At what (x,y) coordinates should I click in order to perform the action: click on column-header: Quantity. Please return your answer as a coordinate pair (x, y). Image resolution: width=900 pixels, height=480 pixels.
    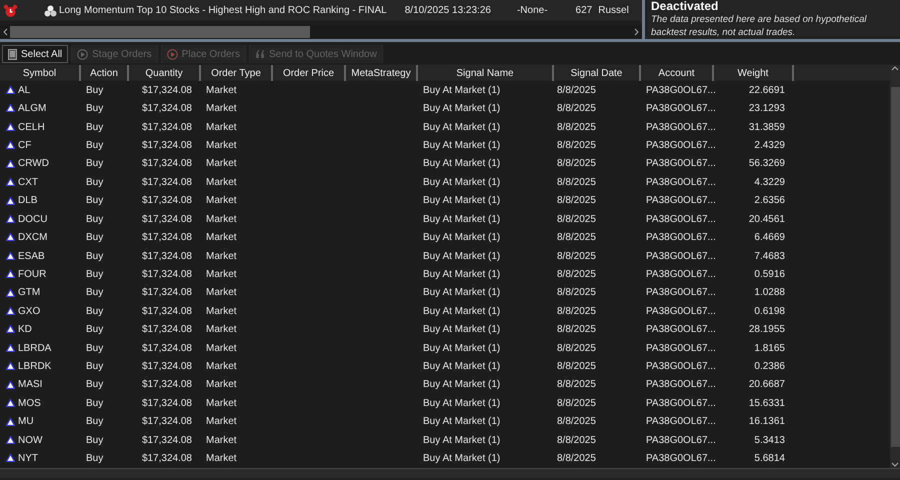
    Looking at the image, I should click on (164, 73).